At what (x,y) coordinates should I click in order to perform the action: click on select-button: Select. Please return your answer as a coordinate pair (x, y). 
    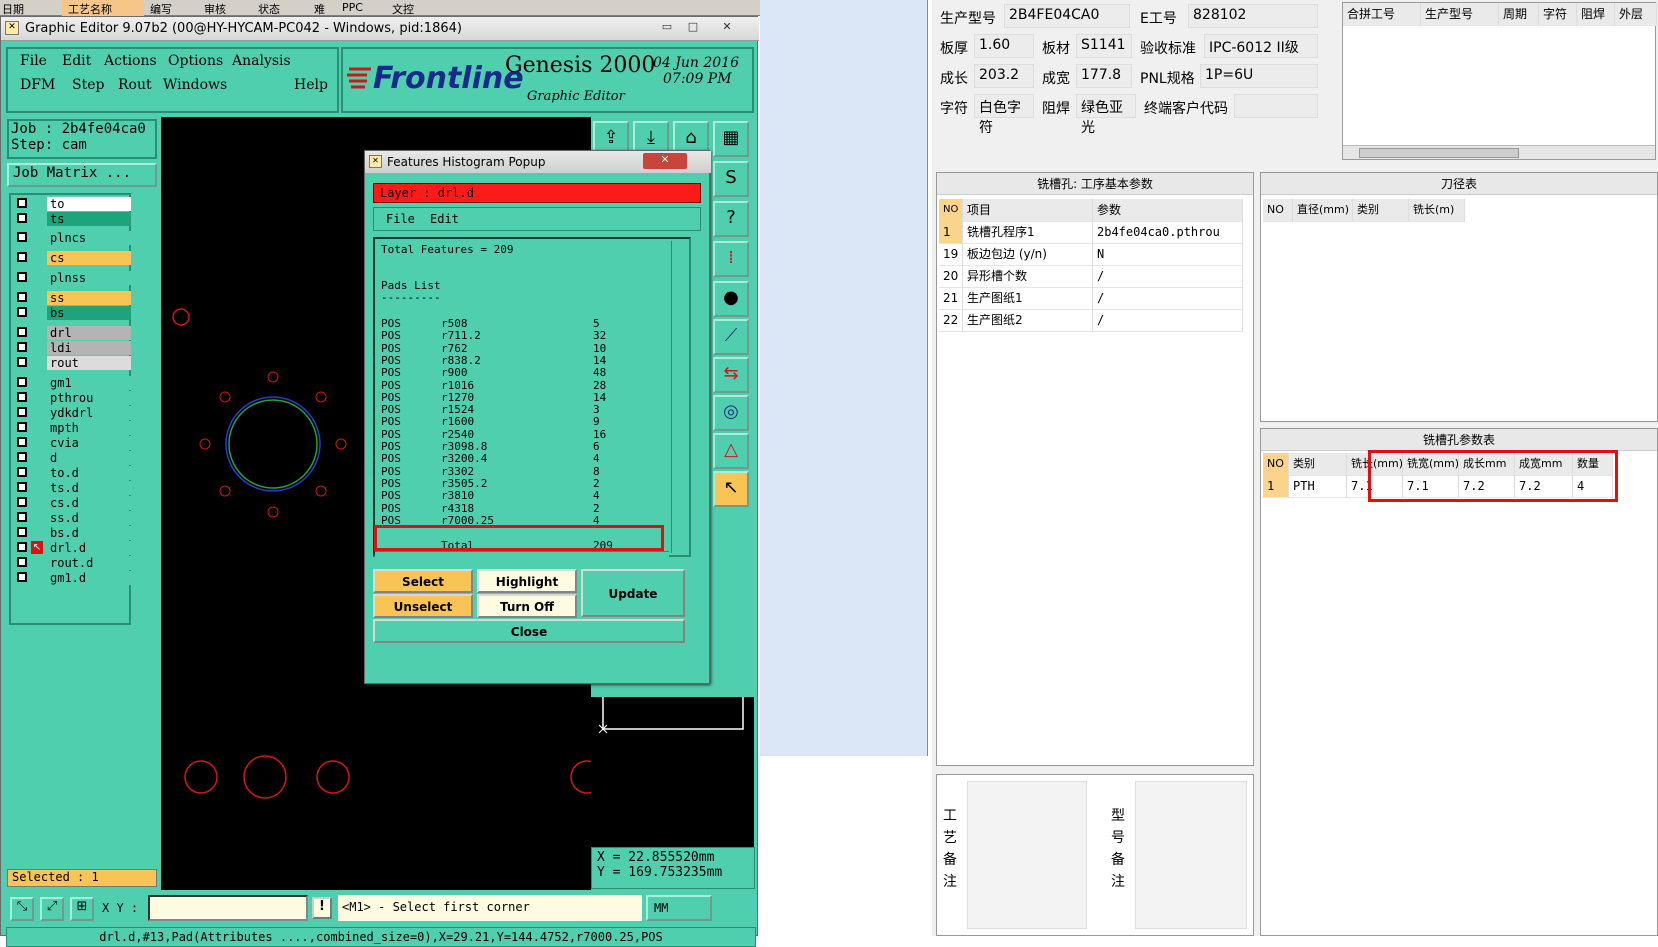
    Looking at the image, I should click on (423, 581).